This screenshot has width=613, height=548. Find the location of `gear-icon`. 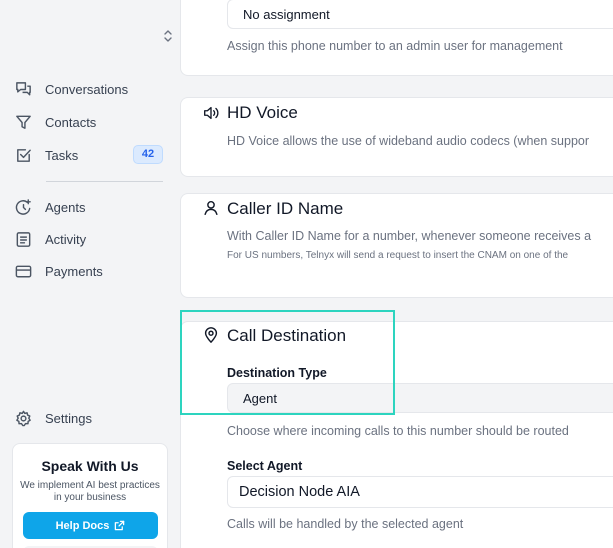

gear-icon is located at coordinates (23, 418).